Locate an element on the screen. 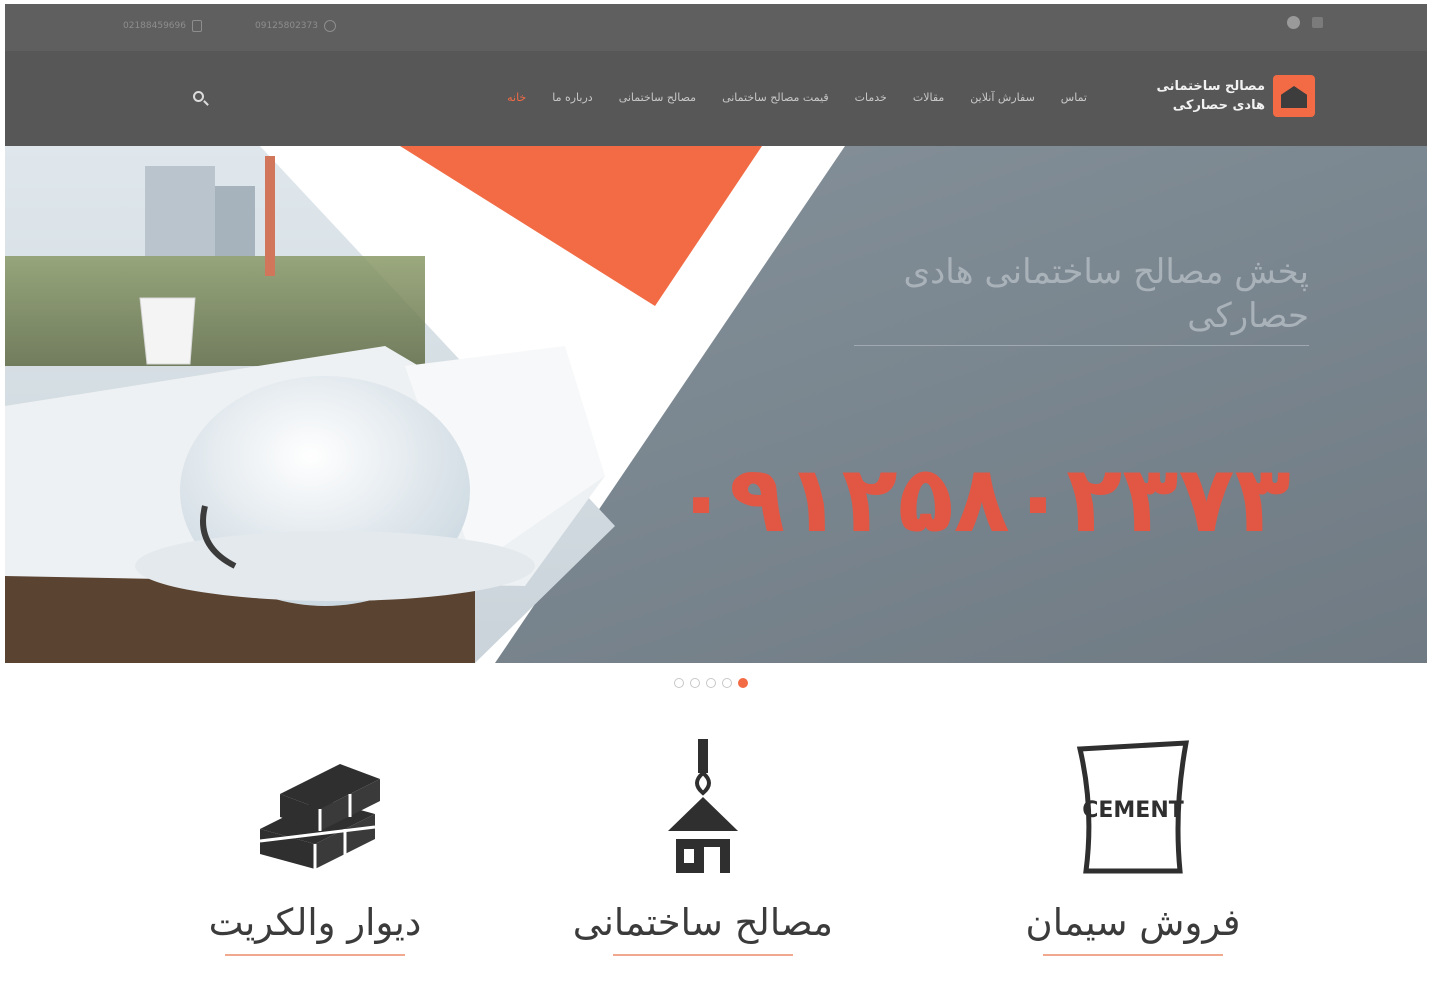  menu-item-about: درباره ما is located at coordinates (572, 97).